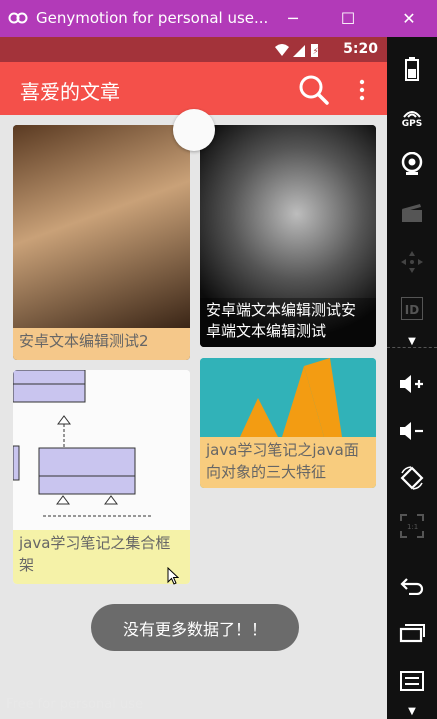  What do you see at coordinates (70, 92) in the screenshot?
I see `page-title: 喜爱的文章` at bounding box center [70, 92].